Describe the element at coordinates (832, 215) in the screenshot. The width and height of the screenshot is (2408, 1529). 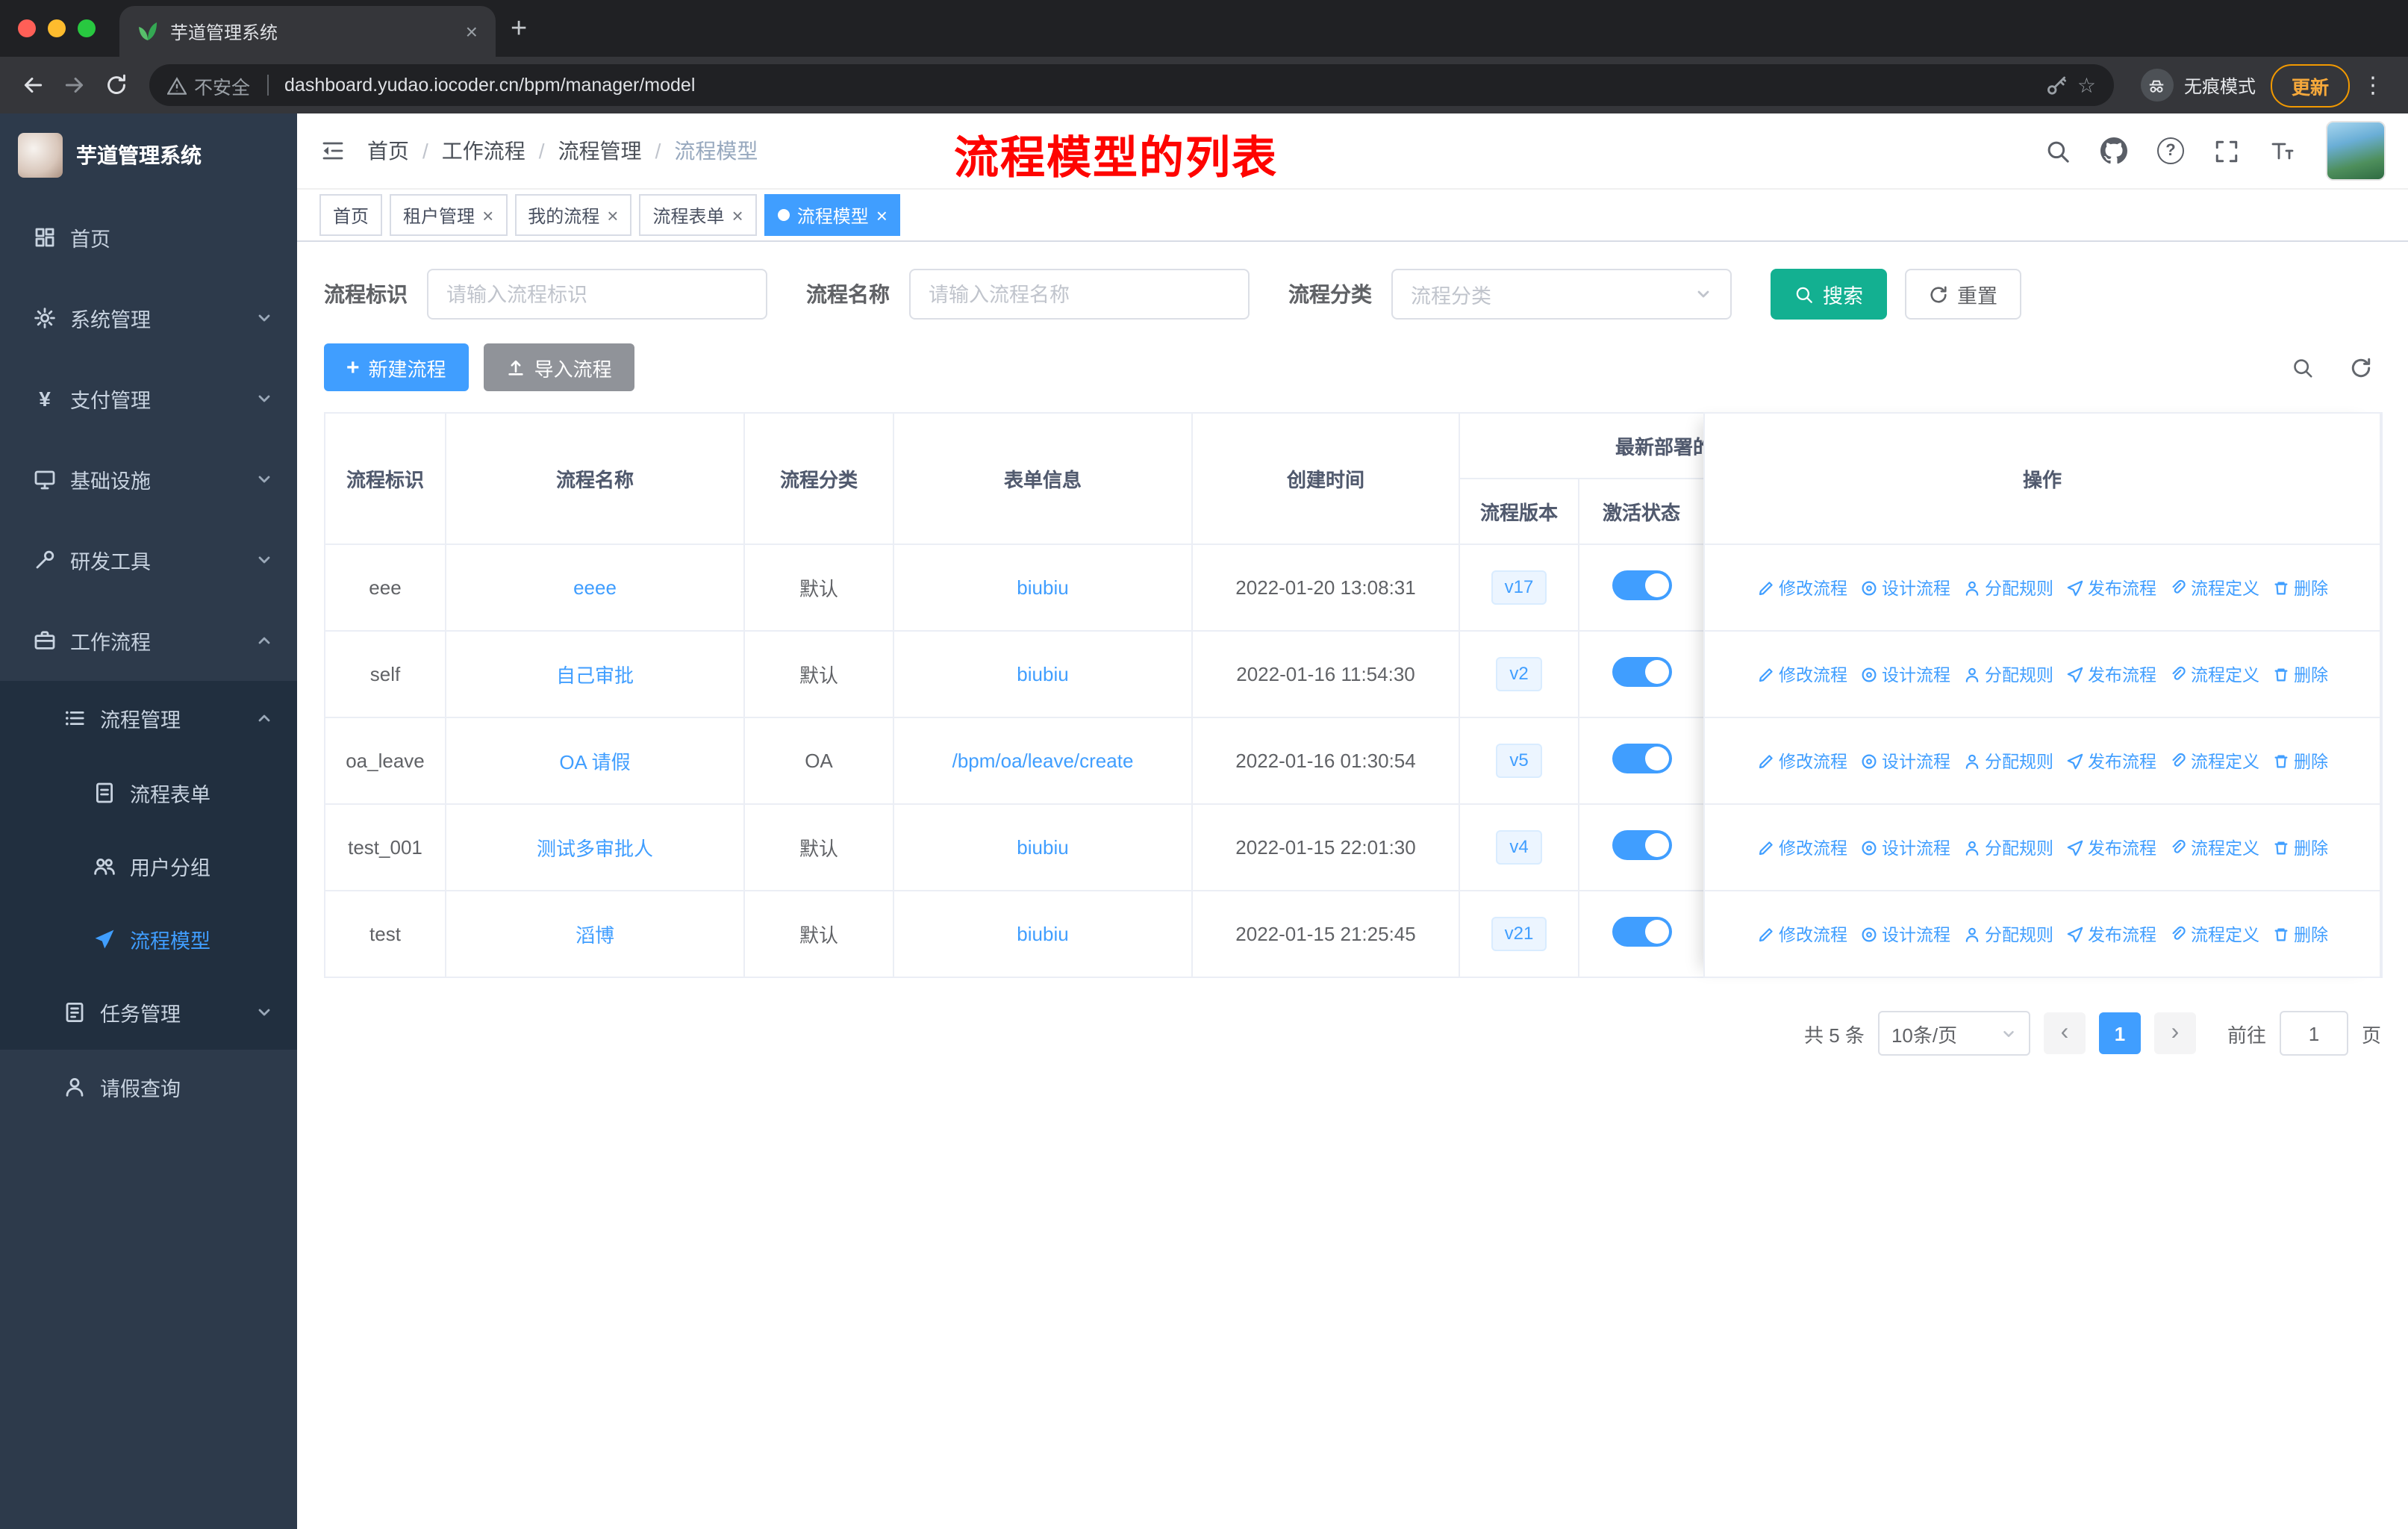
I see `tag-process-model: 流程模型 ×` at that location.